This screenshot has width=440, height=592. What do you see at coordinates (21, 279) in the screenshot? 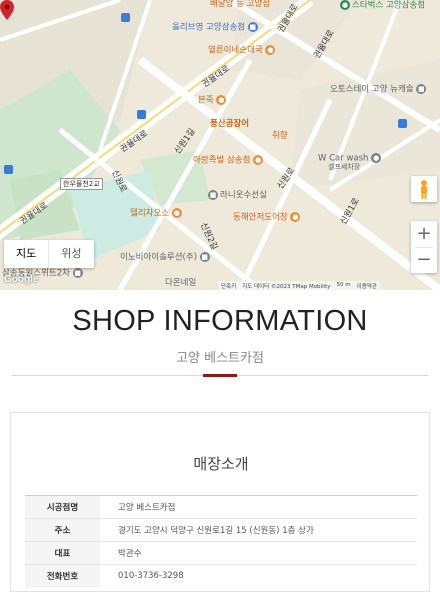
I see `google-logo: Google` at bounding box center [21, 279].